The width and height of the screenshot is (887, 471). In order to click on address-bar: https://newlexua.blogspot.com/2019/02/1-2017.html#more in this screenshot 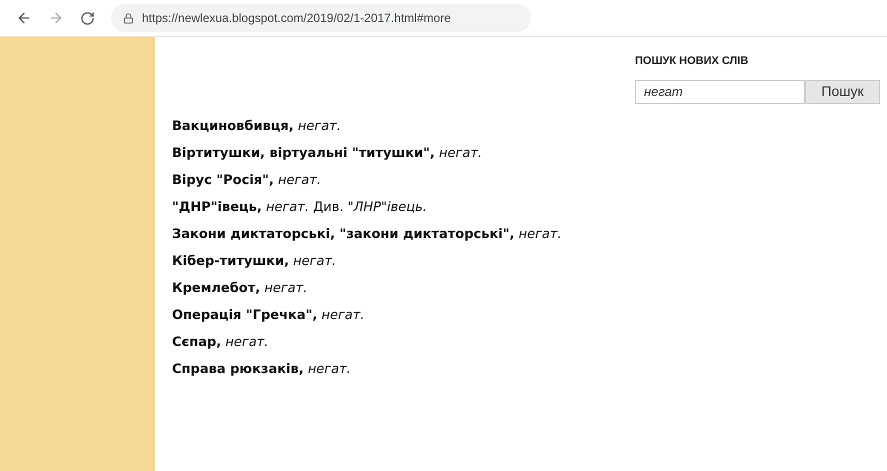, I will do `click(321, 18)`.